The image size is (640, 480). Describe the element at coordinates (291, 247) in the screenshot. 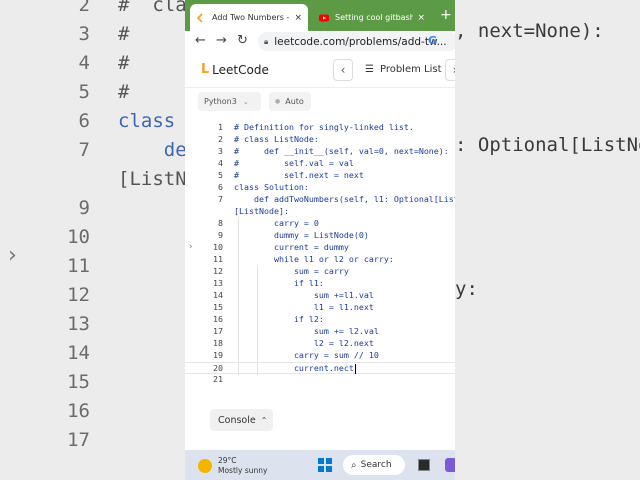

I see `code-text: current = dummy` at that location.